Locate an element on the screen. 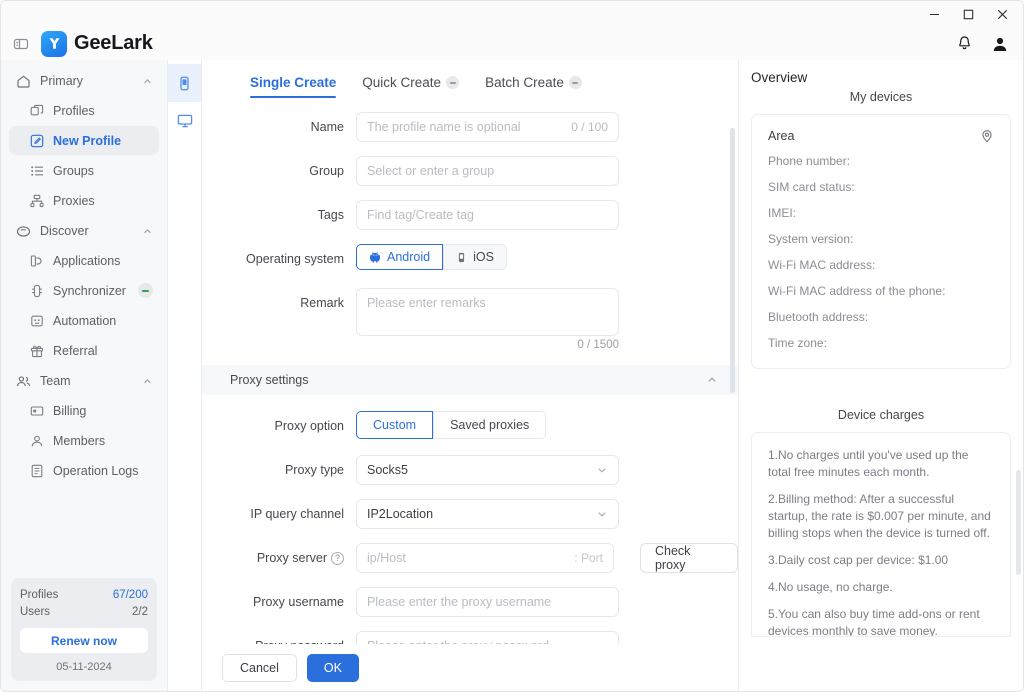 The image size is (1024, 692). sync-icon is located at coordinates (37, 291).